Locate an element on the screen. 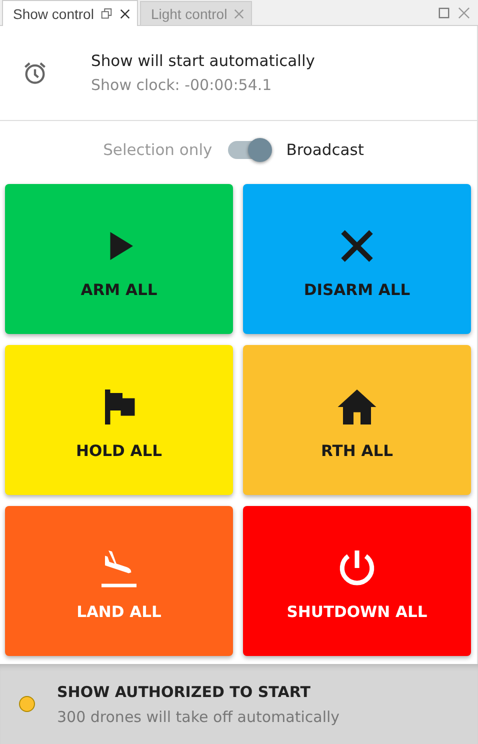 Image resolution: width=478 pixels, height=744 pixels. tab: Show control is located at coordinates (70, 13).